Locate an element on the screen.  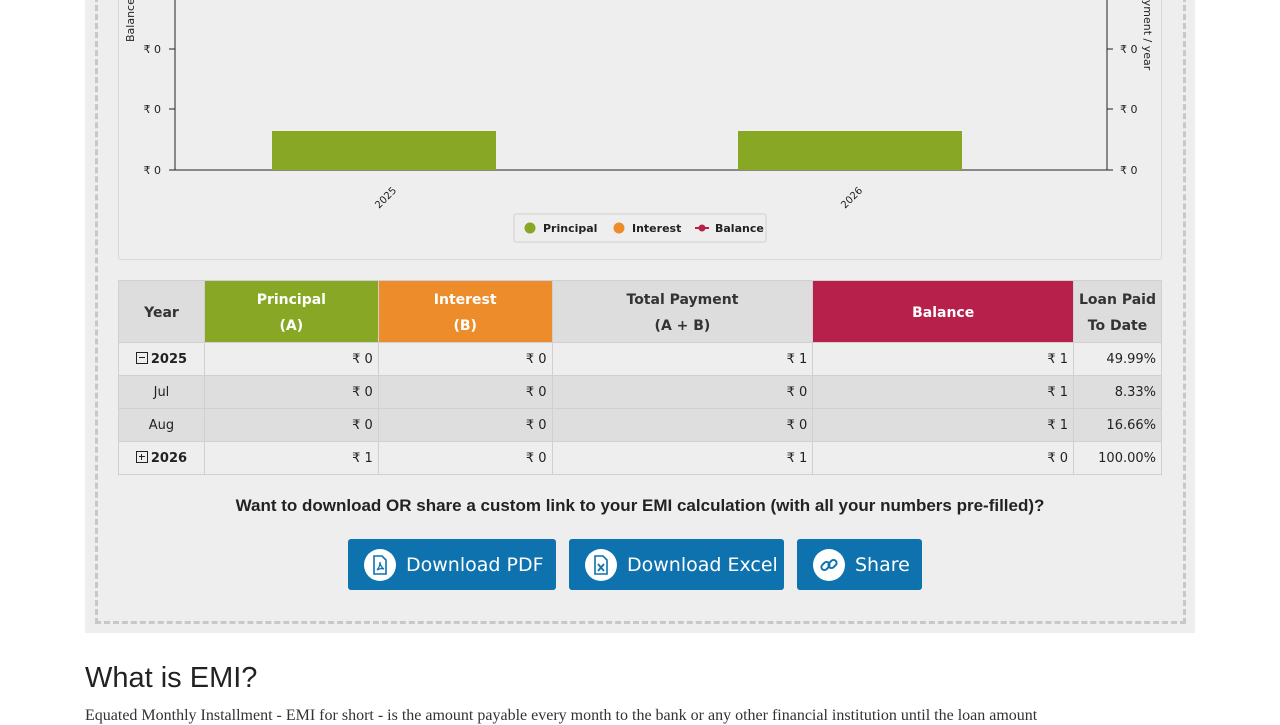
year-cell: 2025 is located at coordinates (161, 359).